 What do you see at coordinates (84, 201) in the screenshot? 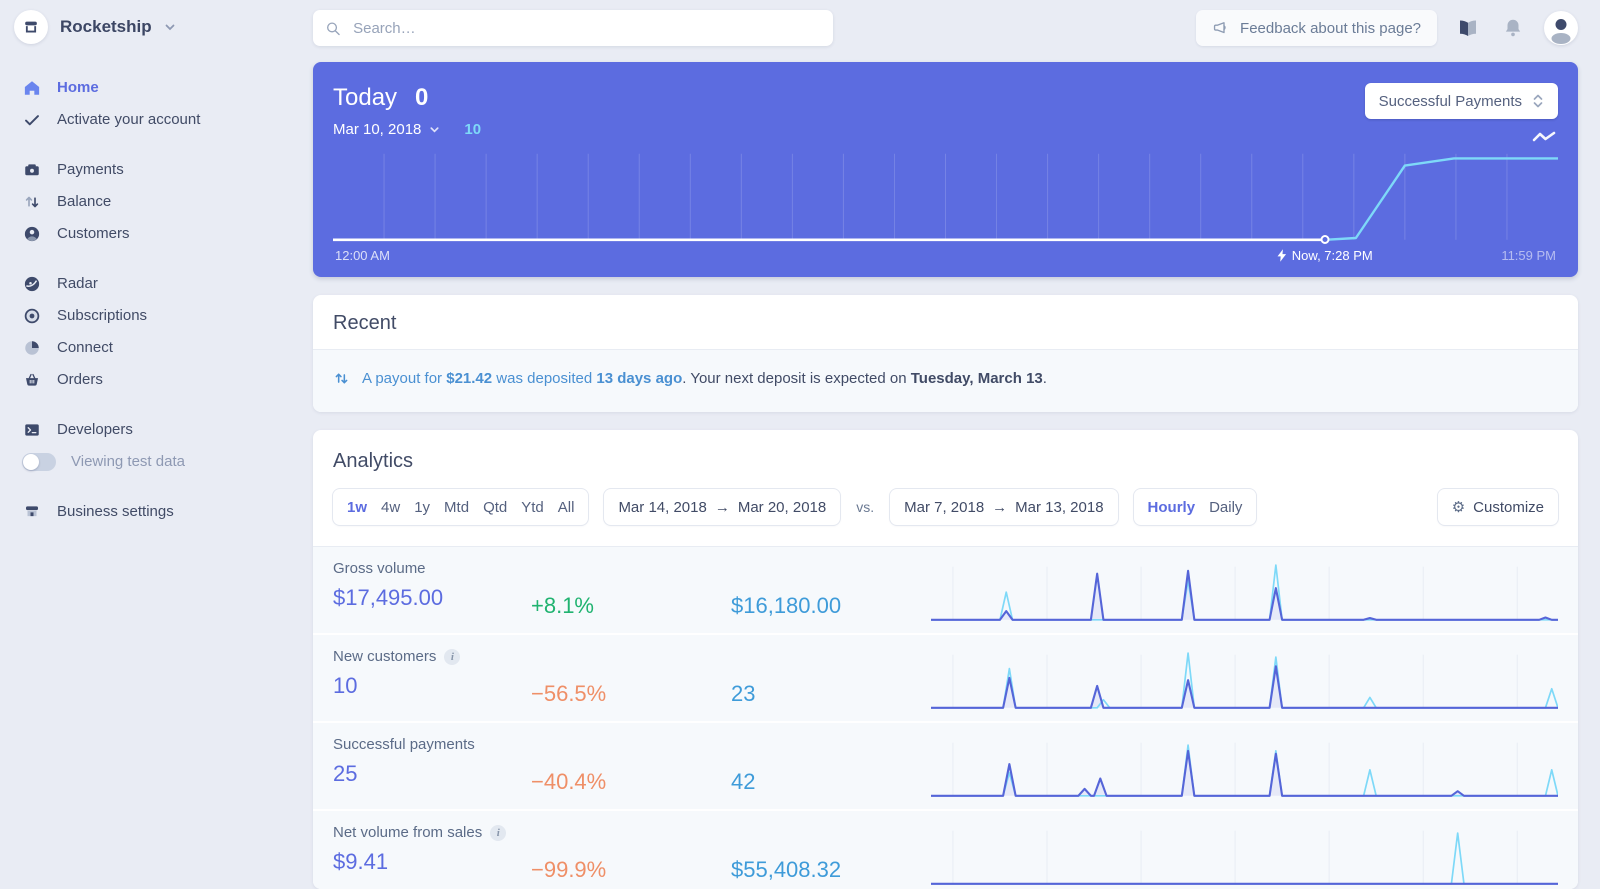
I see `sidebar-item-label: Balance` at bounding box center [84, 201].